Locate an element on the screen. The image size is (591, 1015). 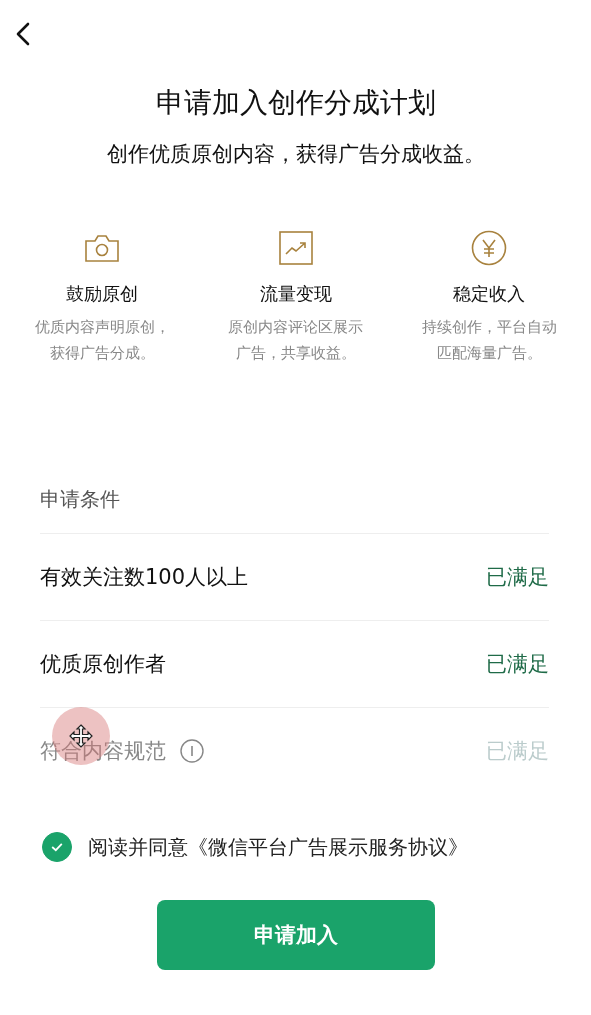
feature-title: 流量变现 is located at coordinates (295, 294).